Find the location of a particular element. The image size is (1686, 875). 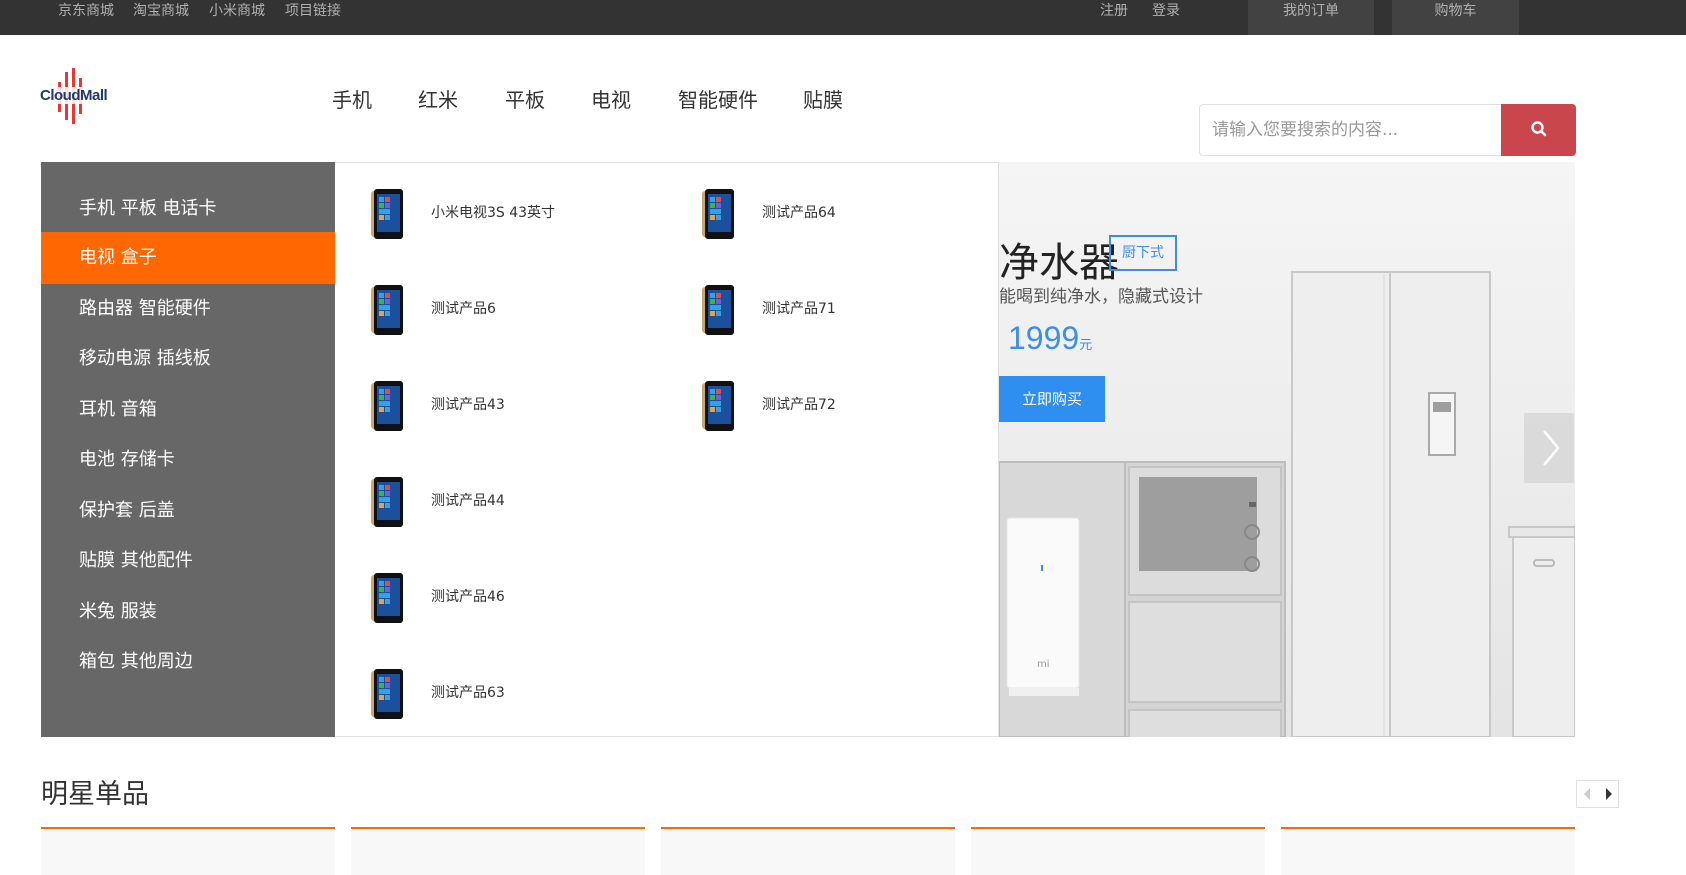

banner-next-button is located at coordinates (1549, 448).